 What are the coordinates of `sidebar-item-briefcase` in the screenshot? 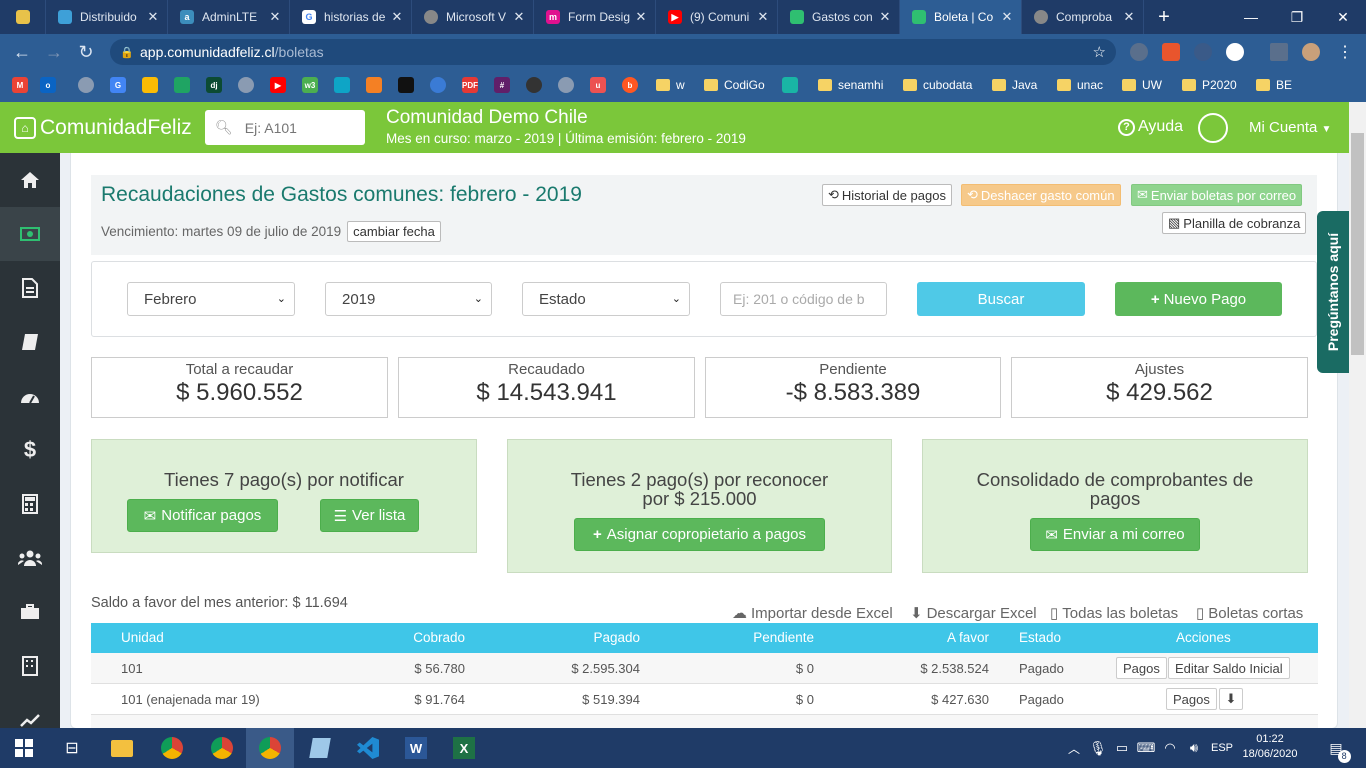 It's located at (30, 612).